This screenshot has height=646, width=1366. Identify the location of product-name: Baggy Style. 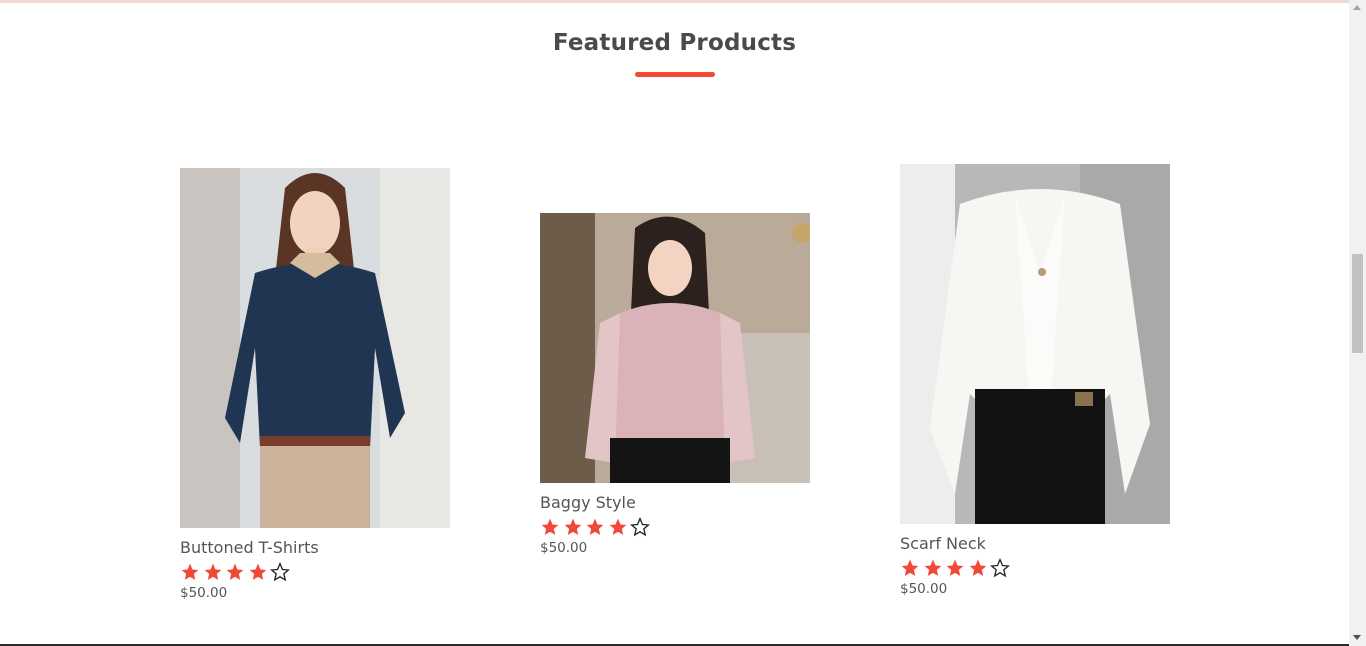
(675, 503).